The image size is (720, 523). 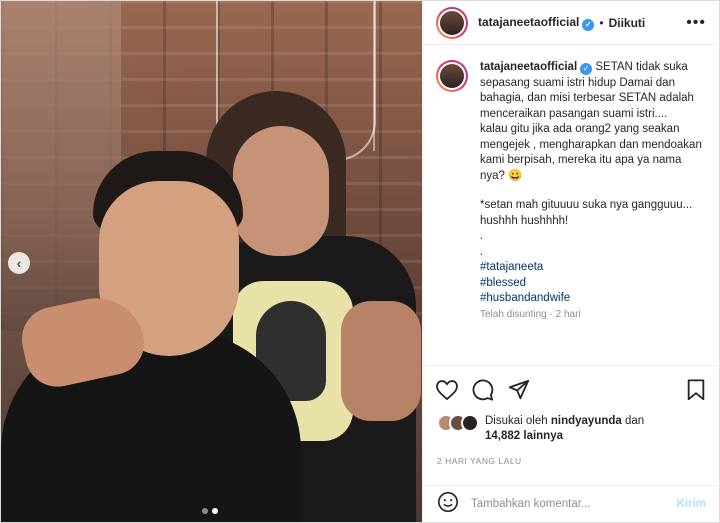 What do you see at coordinates (281, 191) in the screenshot?
I see `woman-face` at bounding box center [281, 191].